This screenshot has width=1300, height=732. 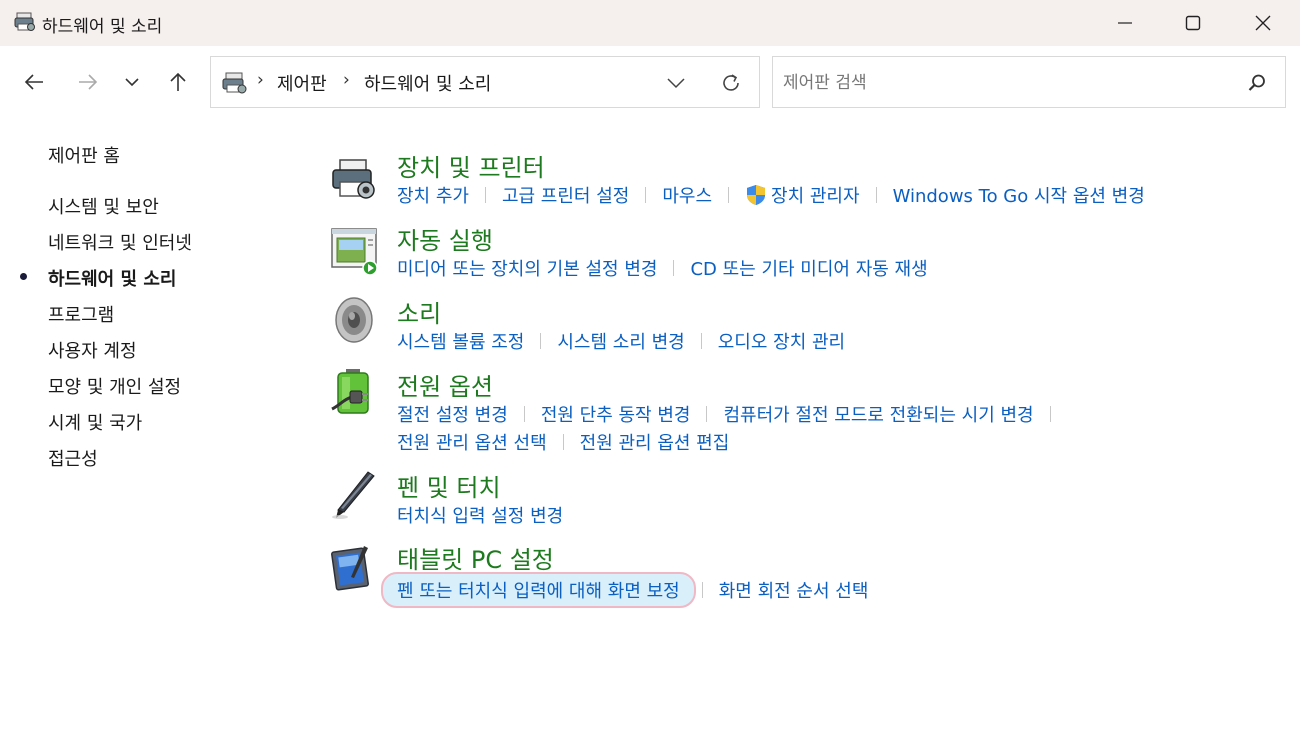 I want to click on battery-icon, so click(x=350, y=391).